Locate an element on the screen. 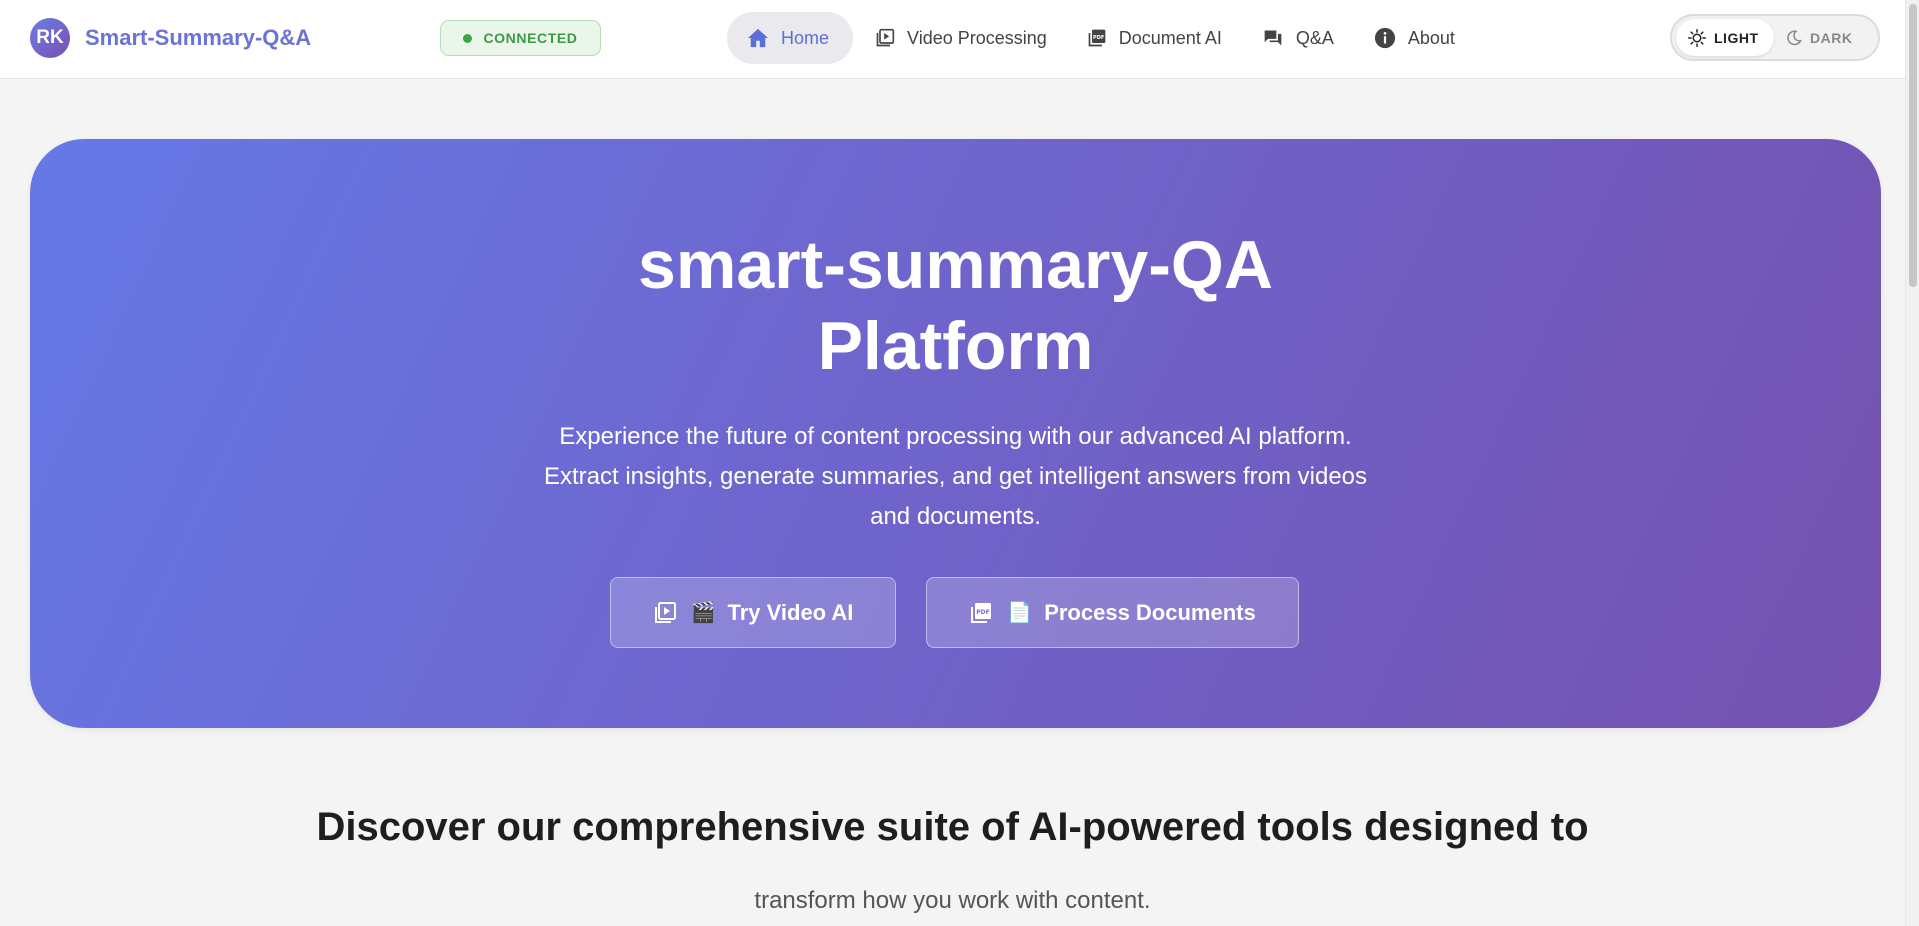  nav-label-video-processing: Video Processing is located at coordinates (977, 37).